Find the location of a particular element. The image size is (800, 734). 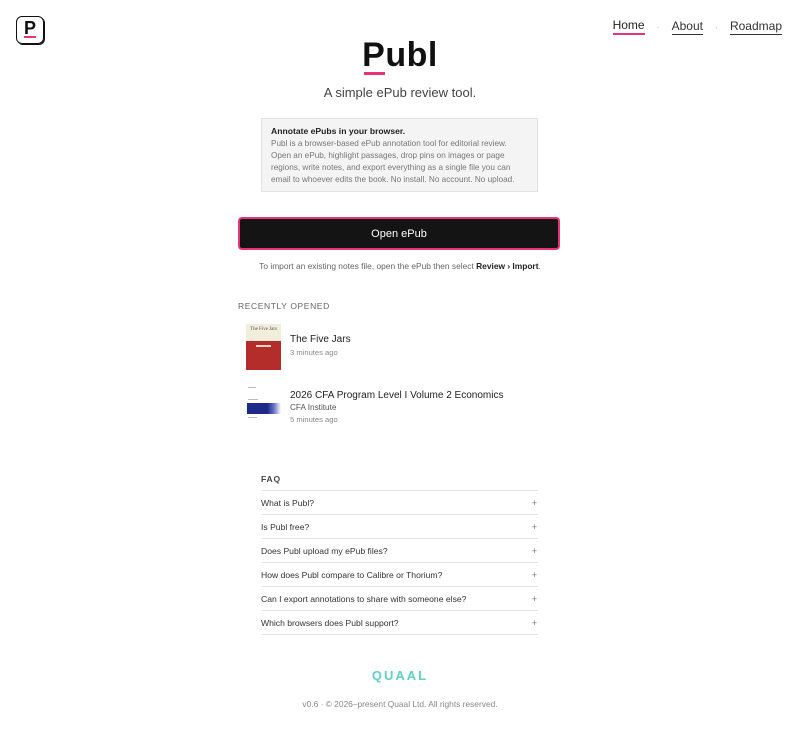

title-accent-underline is located at coordinates (374, 73).